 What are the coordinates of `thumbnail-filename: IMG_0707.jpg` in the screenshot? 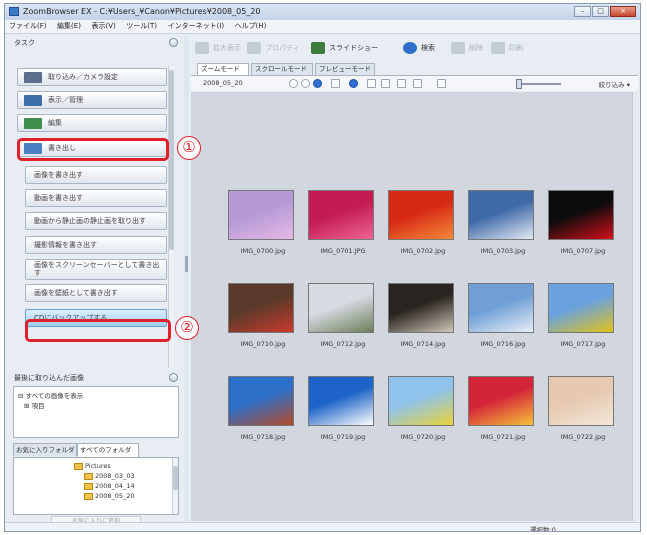 It's located at (583, 251).